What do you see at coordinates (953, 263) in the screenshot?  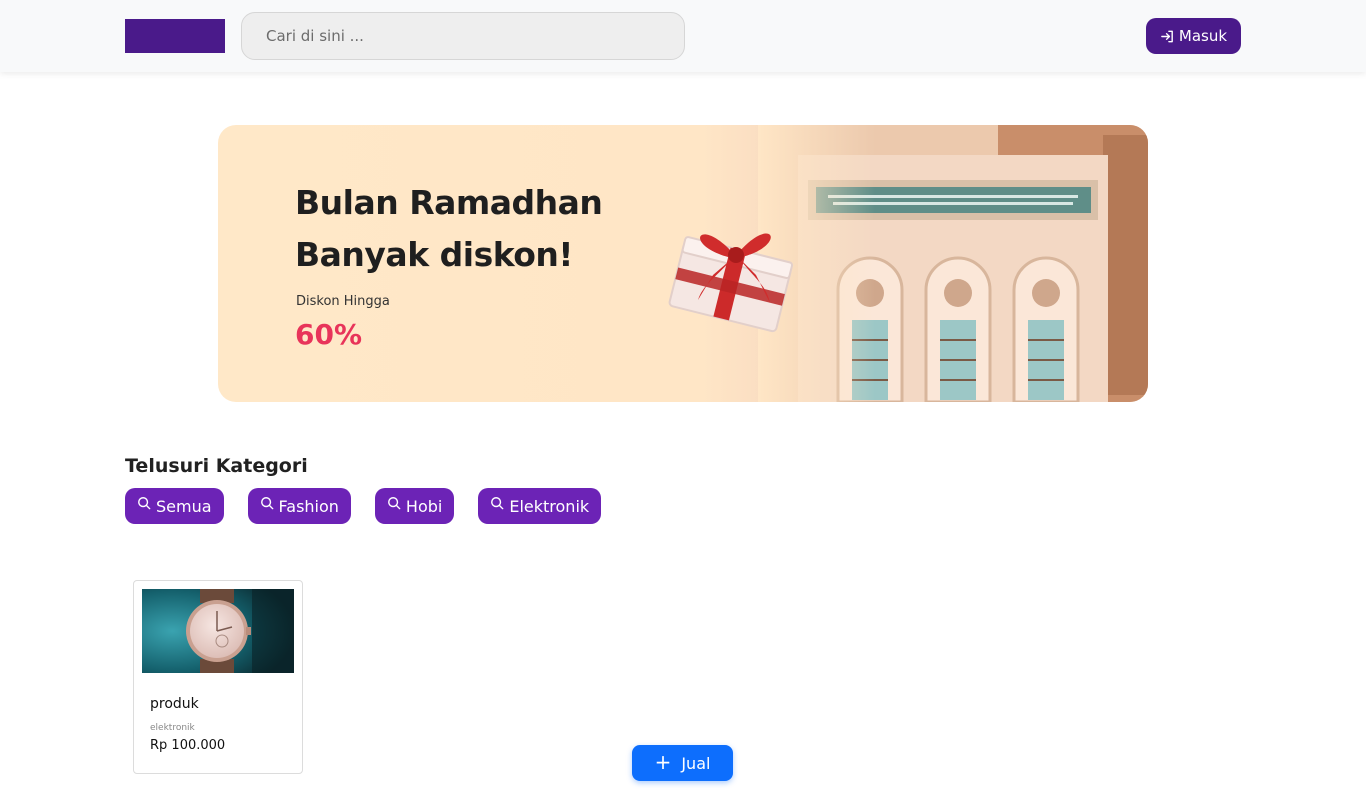 I see `mosque-interior-illustration` at bounding box center [953, 263].